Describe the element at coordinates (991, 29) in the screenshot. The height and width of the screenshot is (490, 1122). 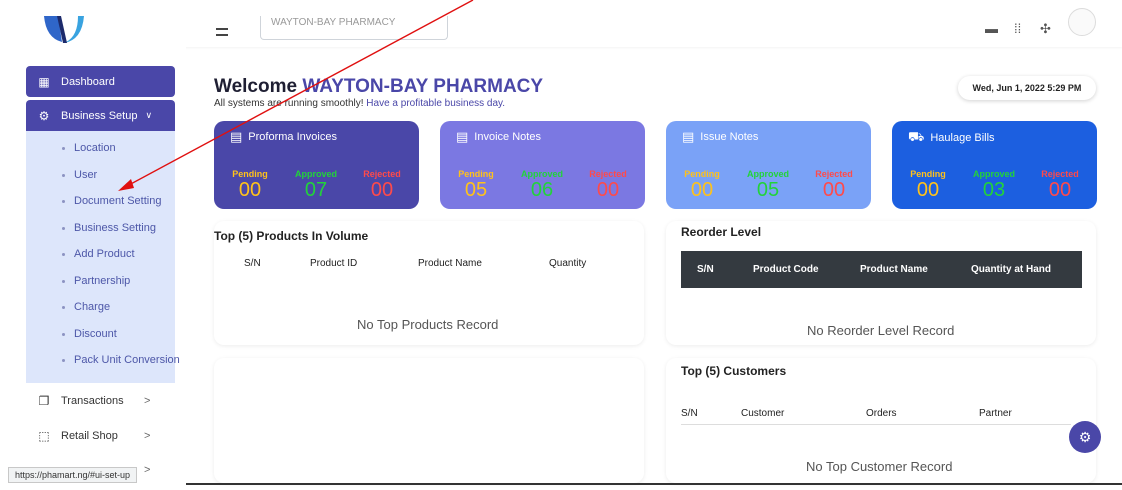
I see `grid-icon: ▬` at that location.